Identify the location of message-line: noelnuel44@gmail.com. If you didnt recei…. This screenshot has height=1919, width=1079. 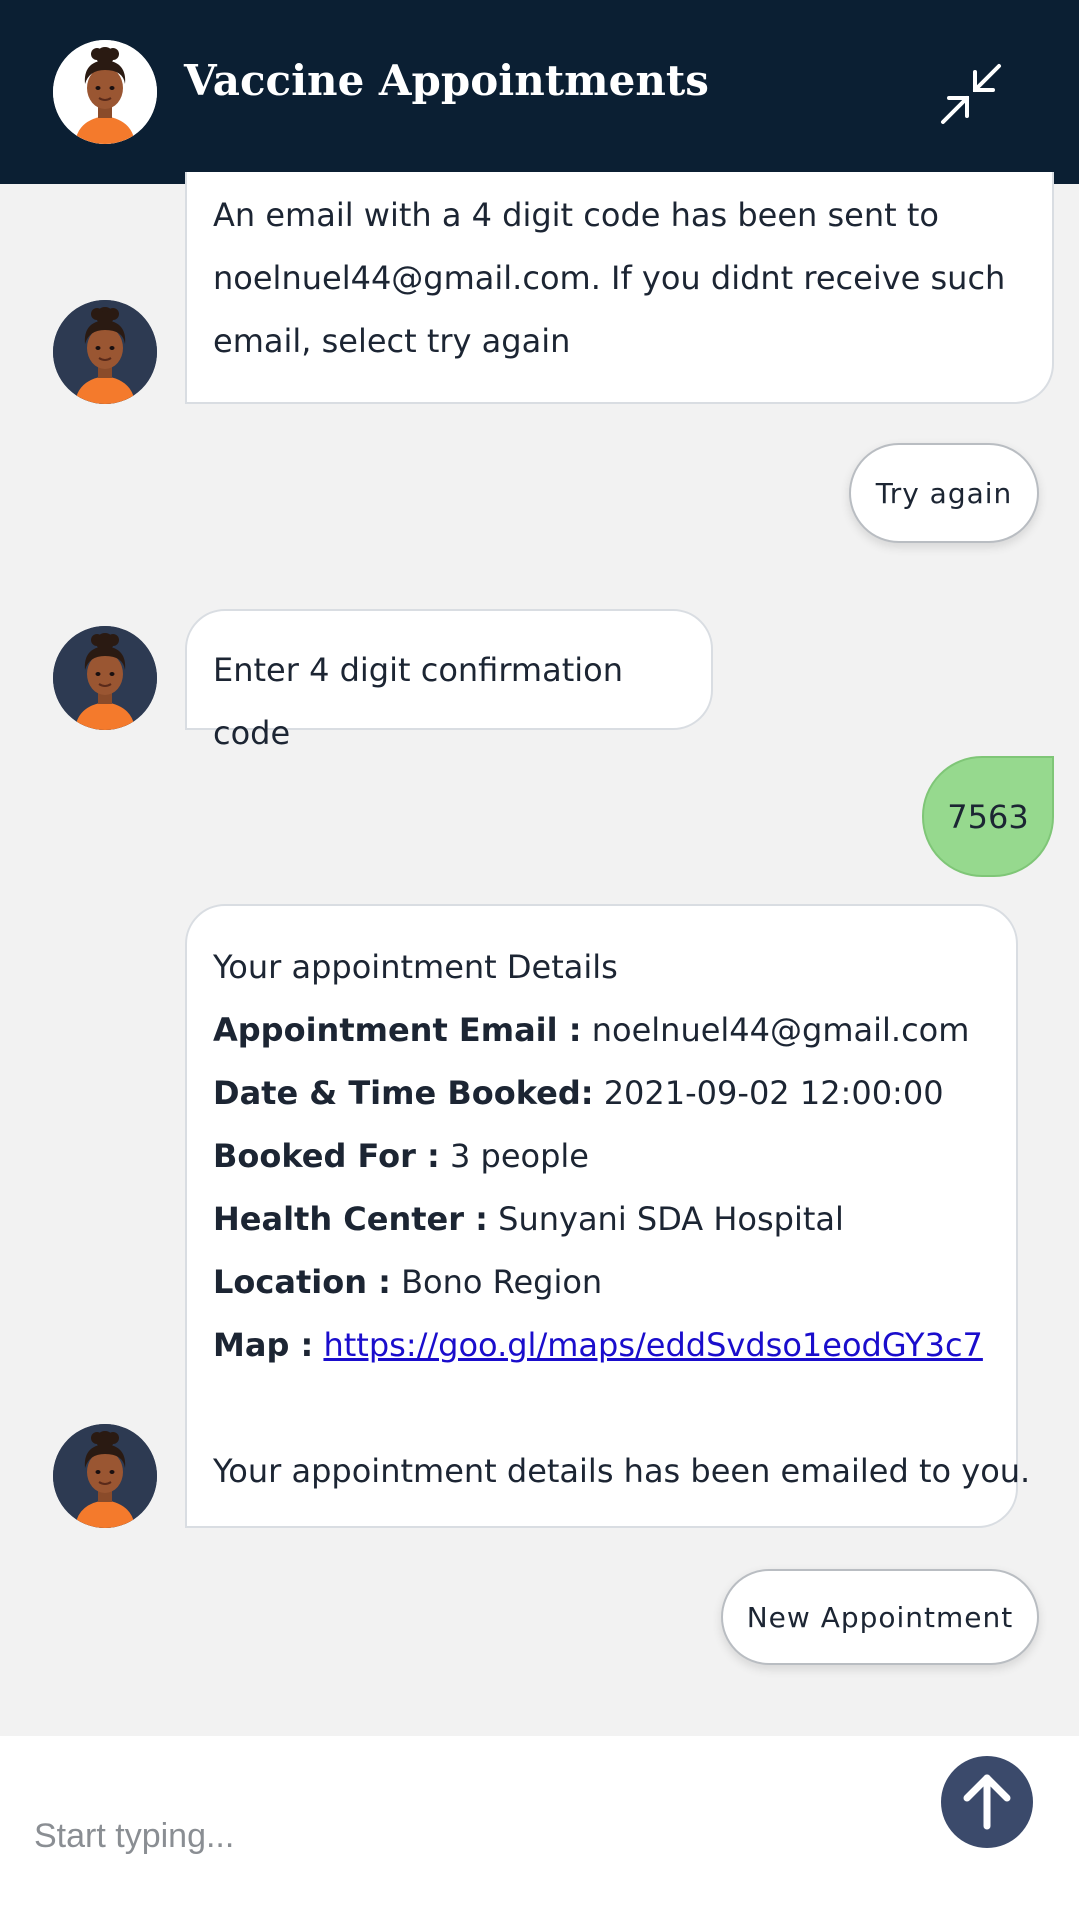
(609, 278).